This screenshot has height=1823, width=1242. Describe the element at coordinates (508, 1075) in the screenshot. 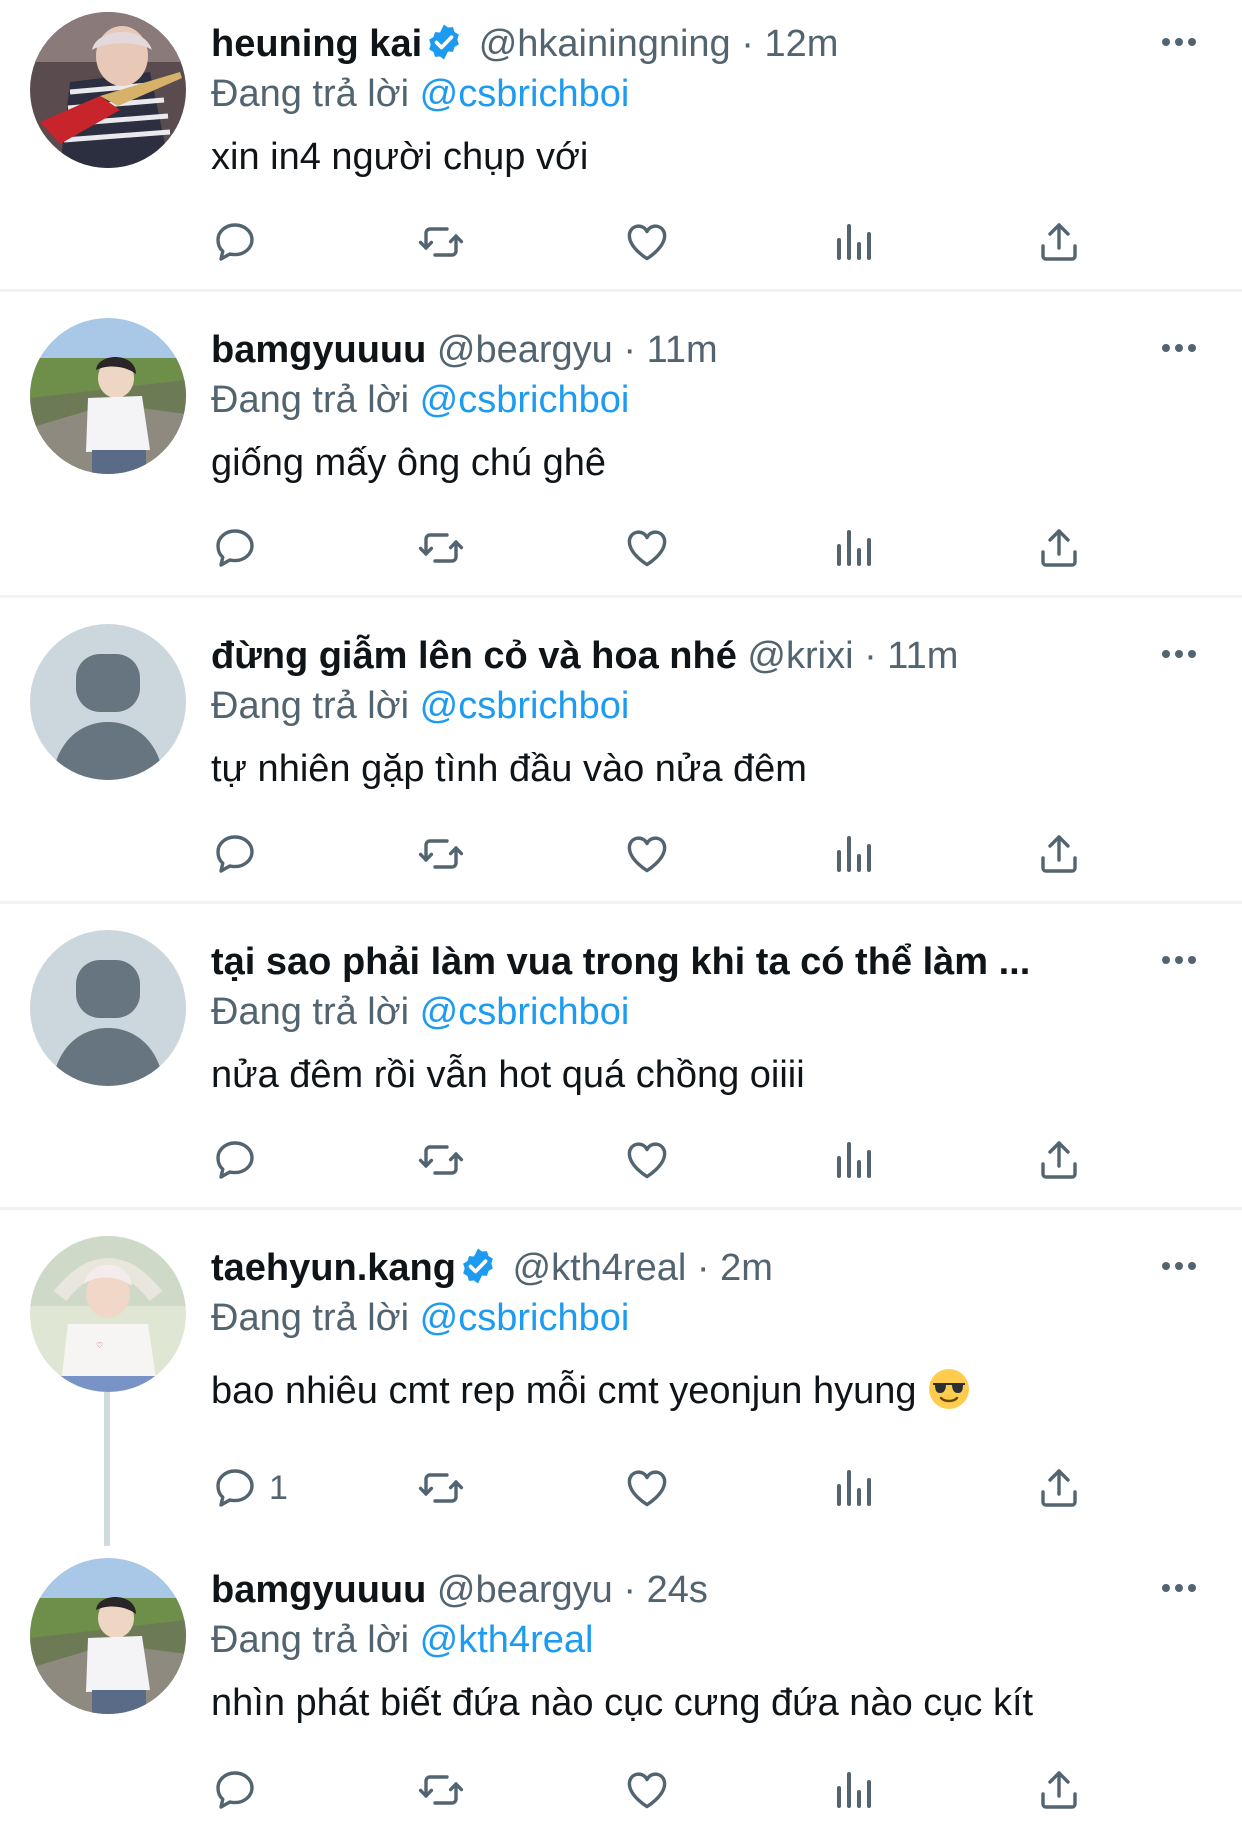

I see `tweet-text: nửa đêm rồi vẫn hot quá chồng oiiii` at that location.